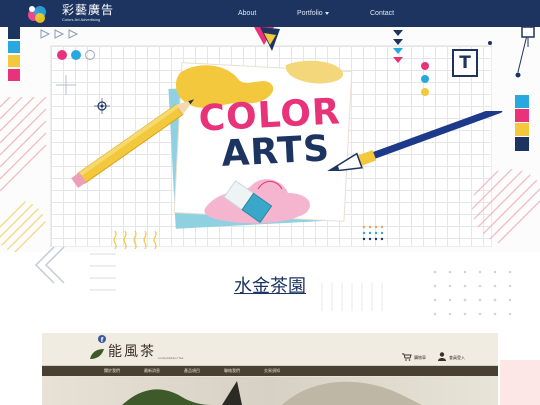  I want to click on node-diagram, so click(511, 52).